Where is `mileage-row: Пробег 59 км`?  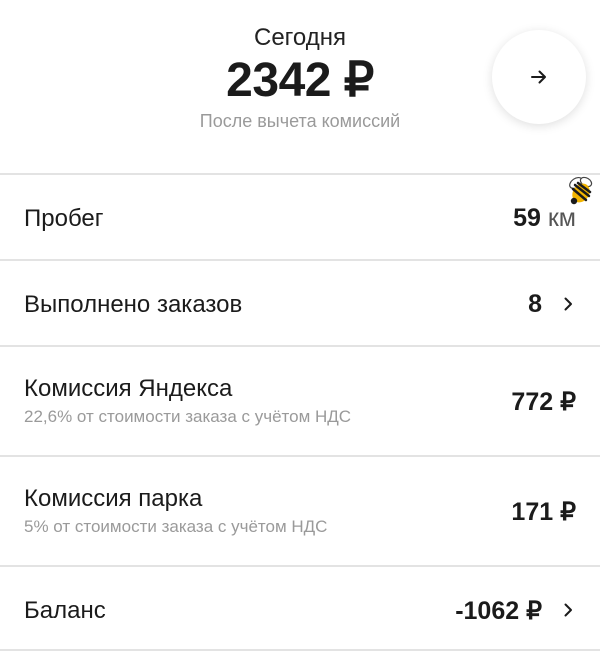
mileage-row: Пробег 59 км is located at coordinates (300, 216).